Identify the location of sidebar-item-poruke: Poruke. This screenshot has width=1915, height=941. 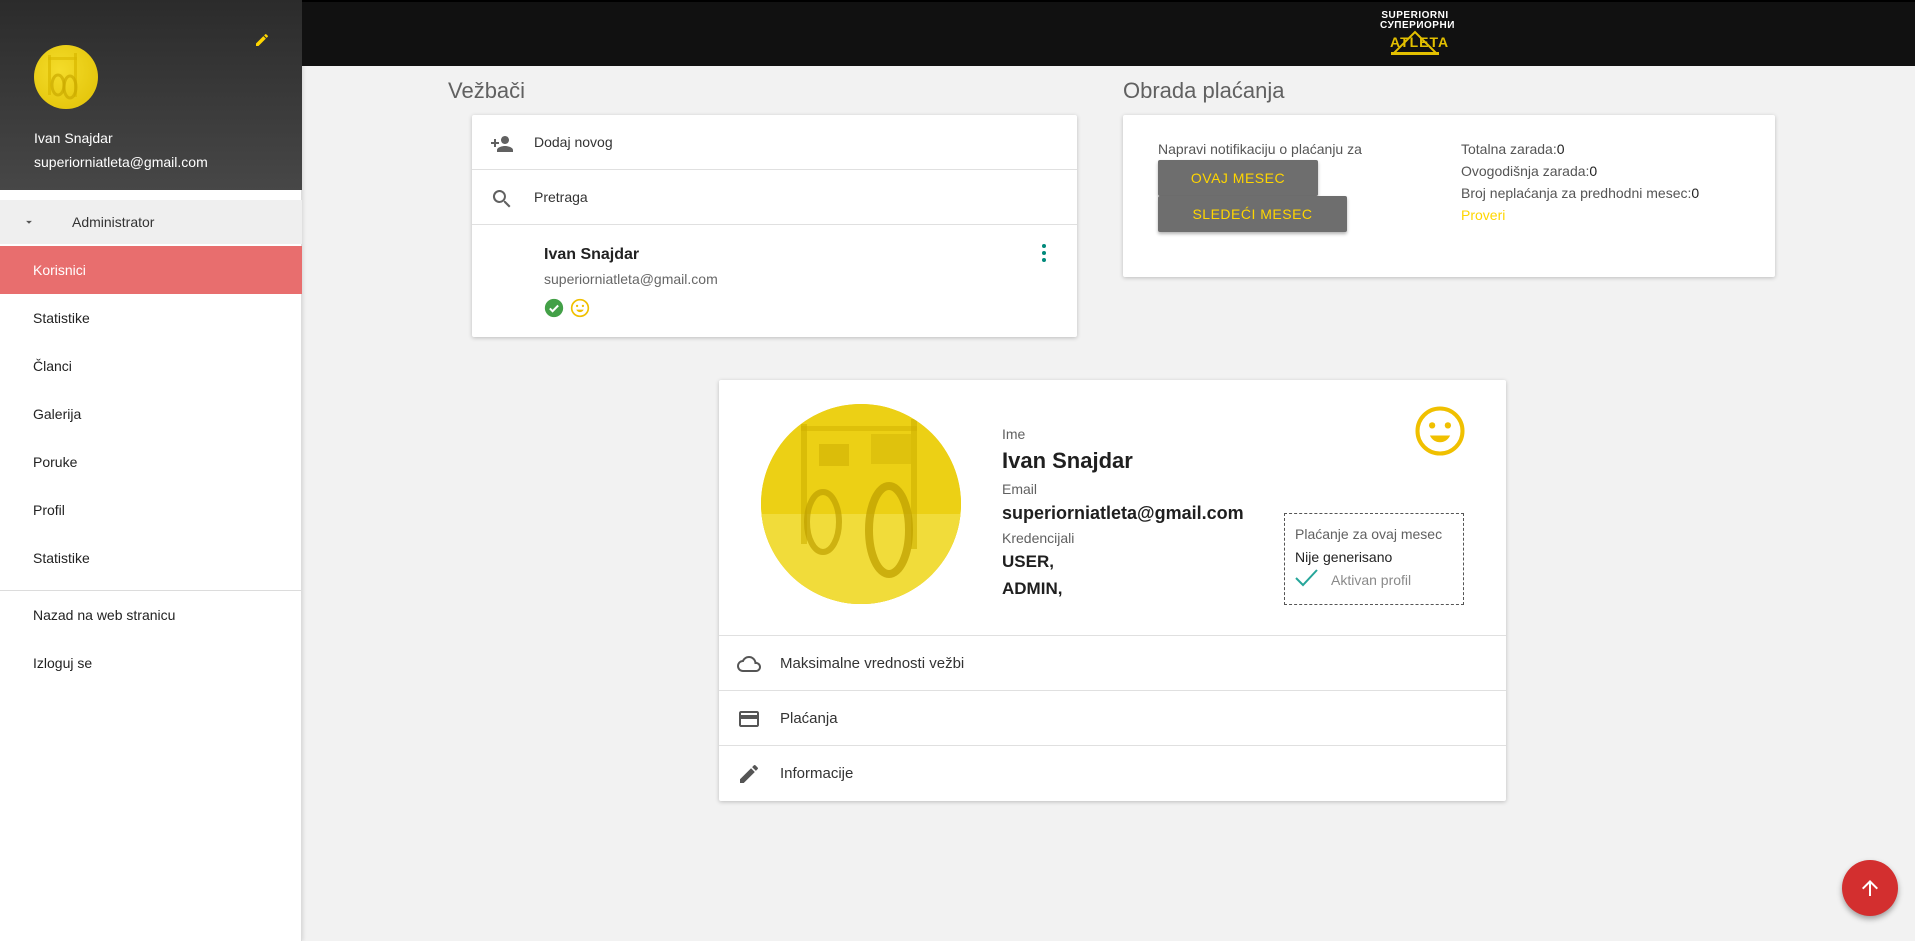
(151, 462).